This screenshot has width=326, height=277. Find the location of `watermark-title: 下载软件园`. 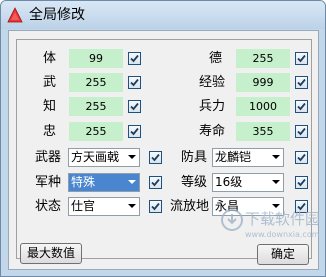

watermark-title: 下载软件园 is located at coordinates (283, 219).